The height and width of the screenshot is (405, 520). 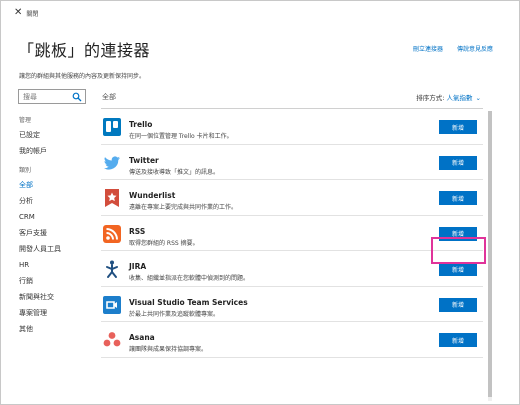 What do you see at coordinates (292, 340) in the screenshot?
I see `connector-row-asana: Asana 讓團隊與成果保持協調專案。 新增` at bounding box center [292, 340].